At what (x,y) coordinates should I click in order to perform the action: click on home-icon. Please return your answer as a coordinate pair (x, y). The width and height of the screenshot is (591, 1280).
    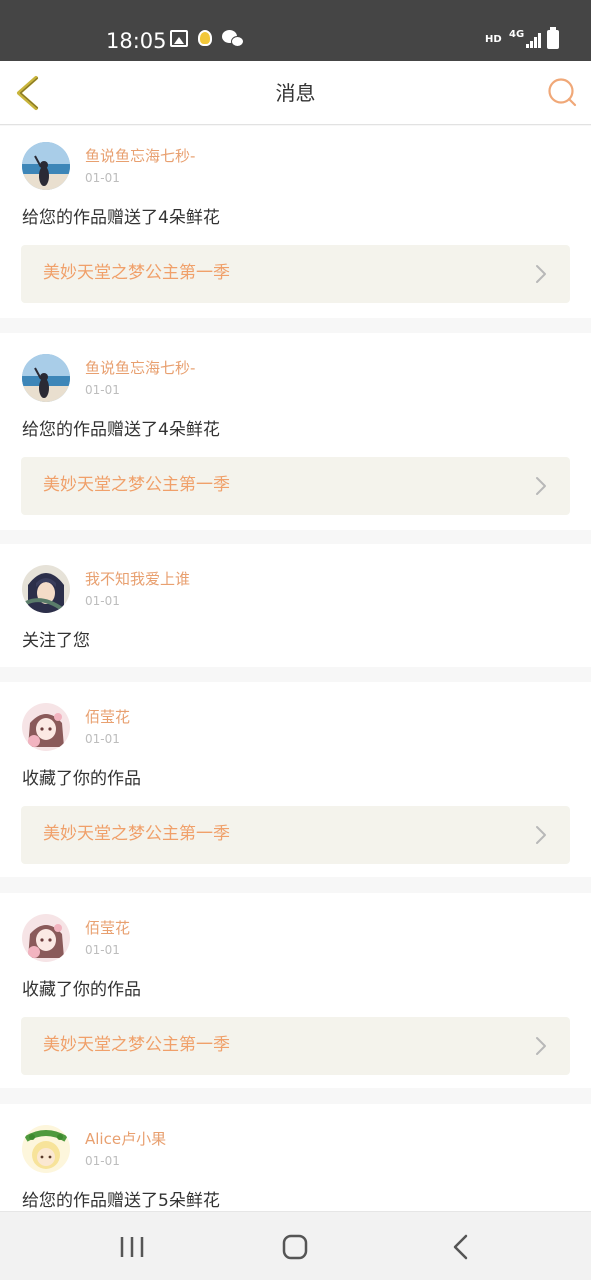
    Looking at the image, I should click on (295, 1247).